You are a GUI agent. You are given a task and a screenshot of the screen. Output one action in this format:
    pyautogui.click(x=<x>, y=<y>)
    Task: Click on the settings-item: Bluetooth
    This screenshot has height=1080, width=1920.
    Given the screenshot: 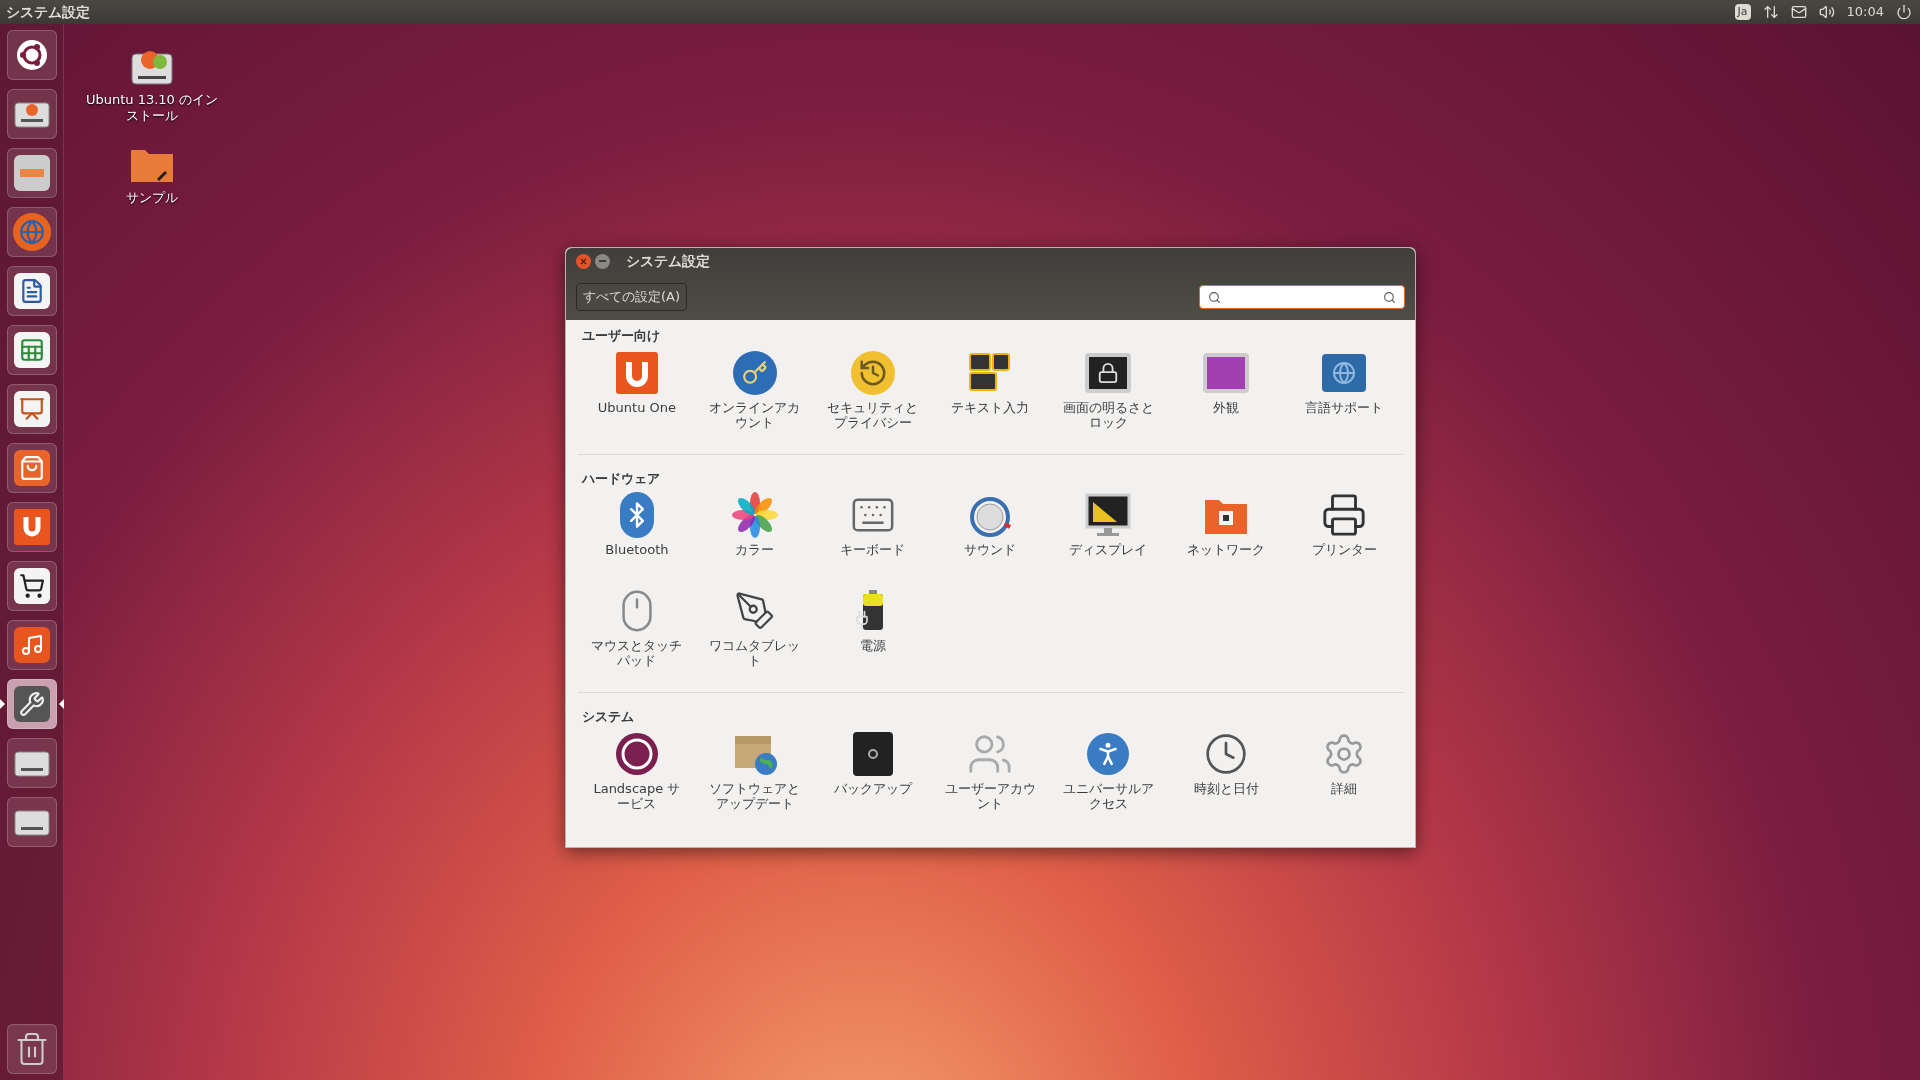 What is the action you would take?
    pyautogui.click(x=637, y=537)
    